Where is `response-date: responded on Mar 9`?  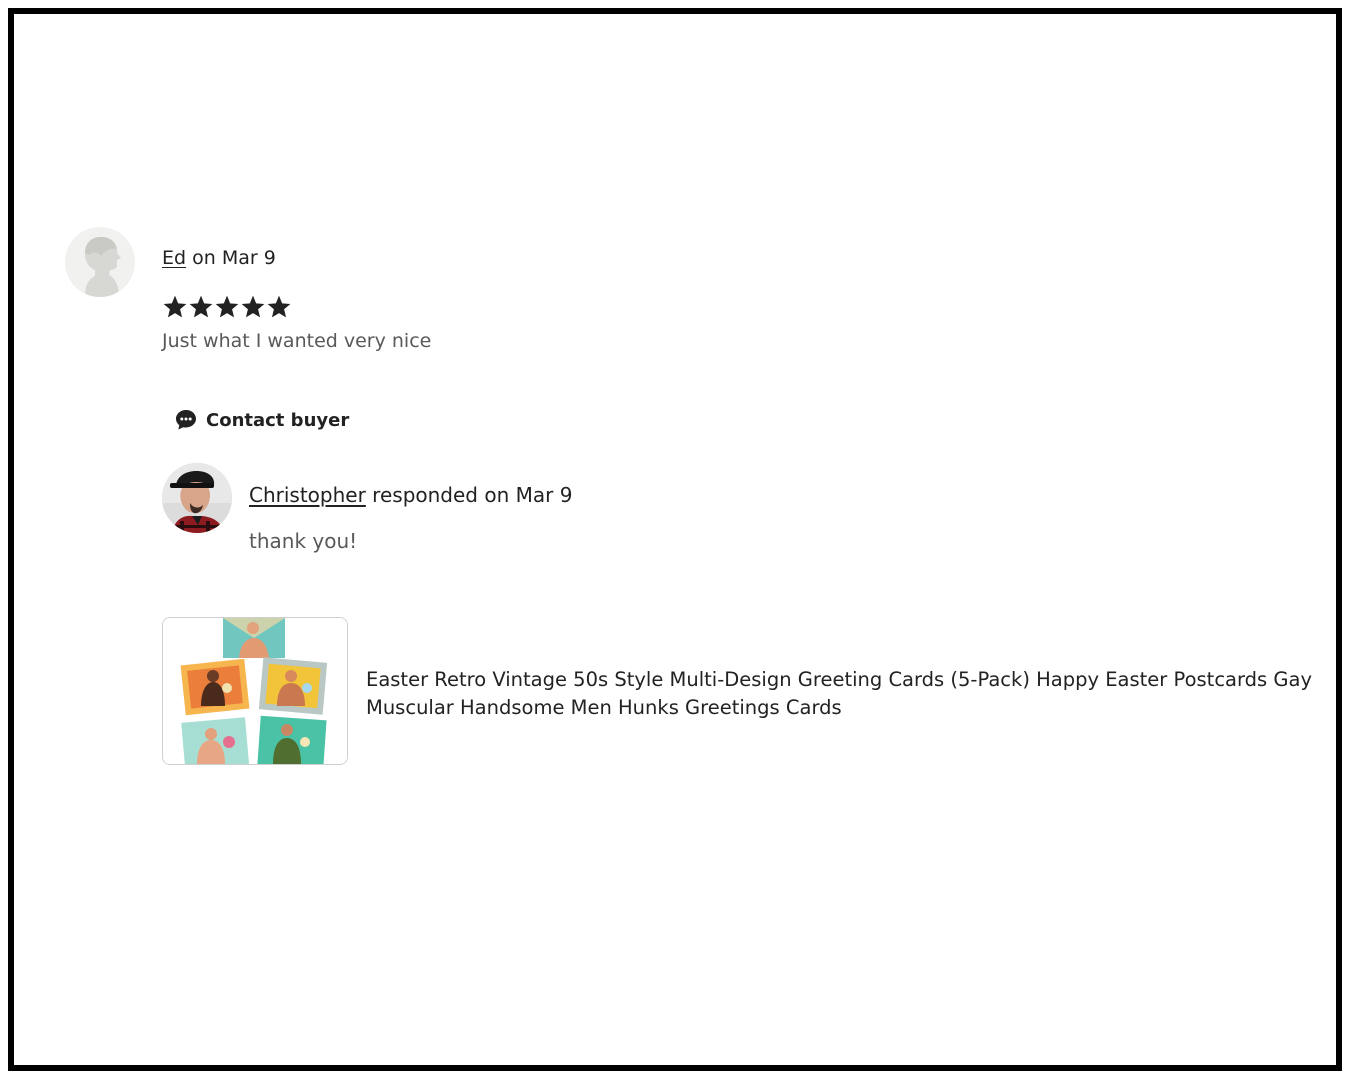
response-date: responded on Mar 9 is located at coordinates (469, 495).